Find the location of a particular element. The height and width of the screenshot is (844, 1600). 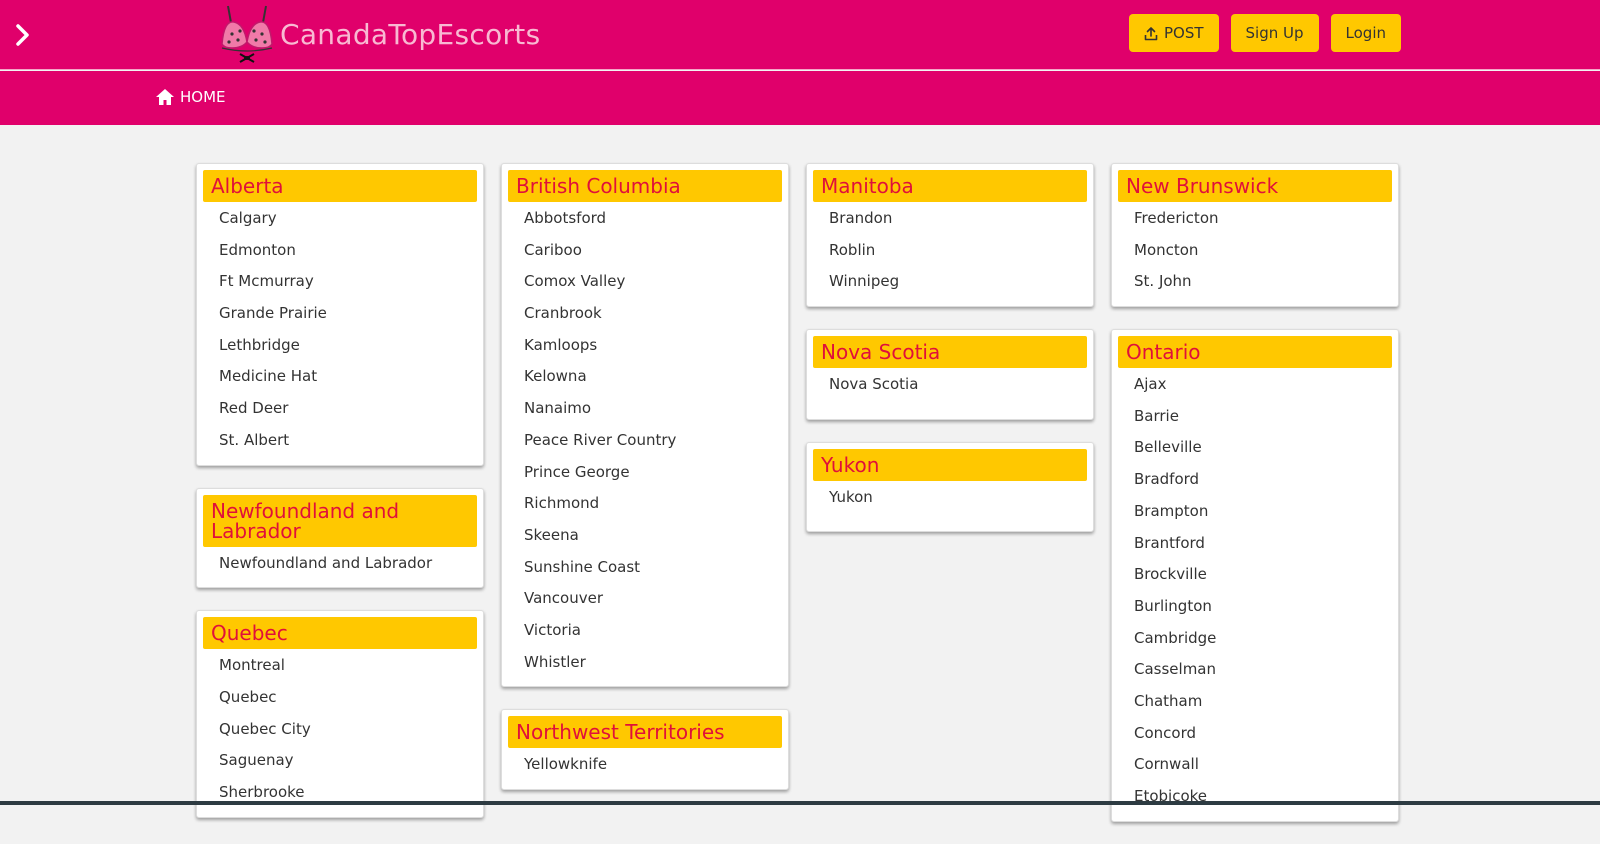

city-link: Brandon is located at coordinates (950, 219).